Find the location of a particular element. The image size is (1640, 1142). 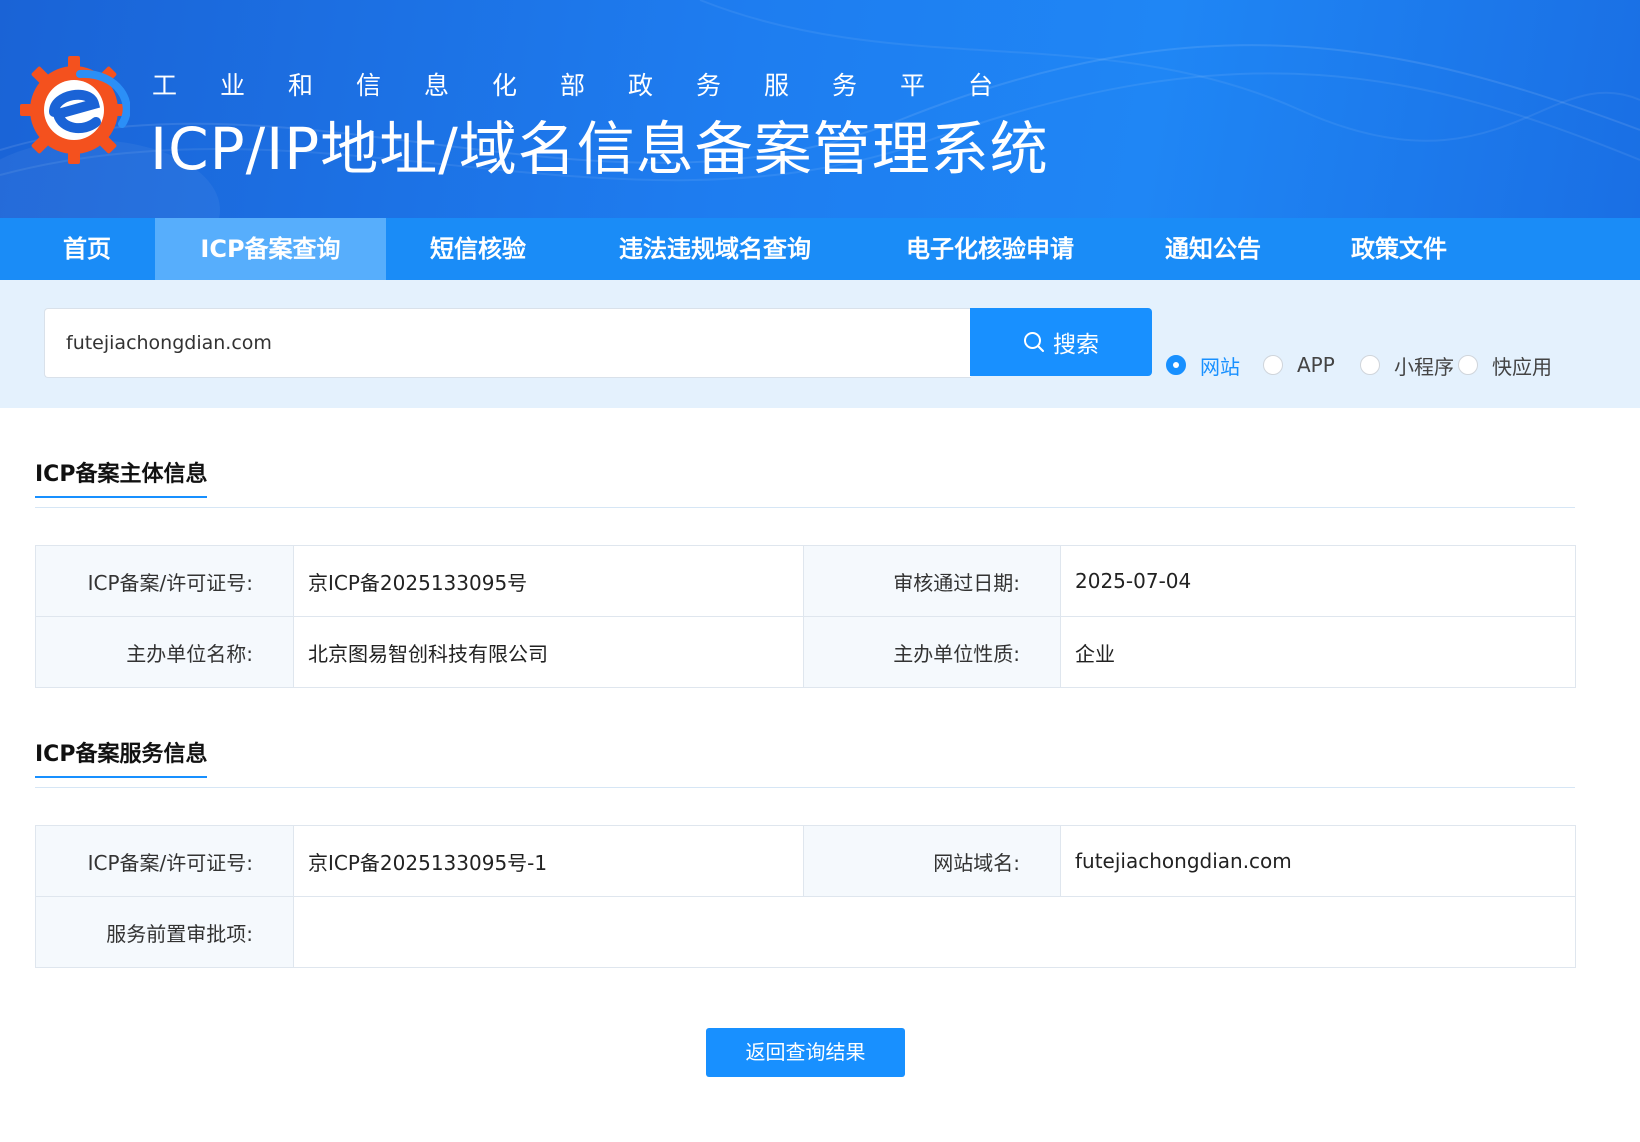

radio-website-label: 网站 is located at coordinates (1220, 366).